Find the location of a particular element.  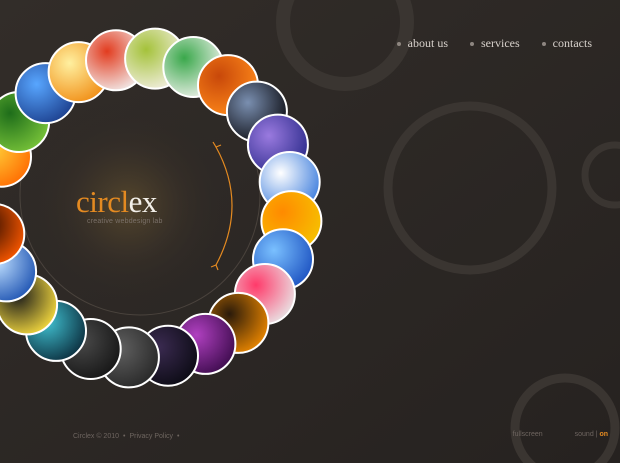

nav-contacts: contacts is located at coordinates (566, 43).